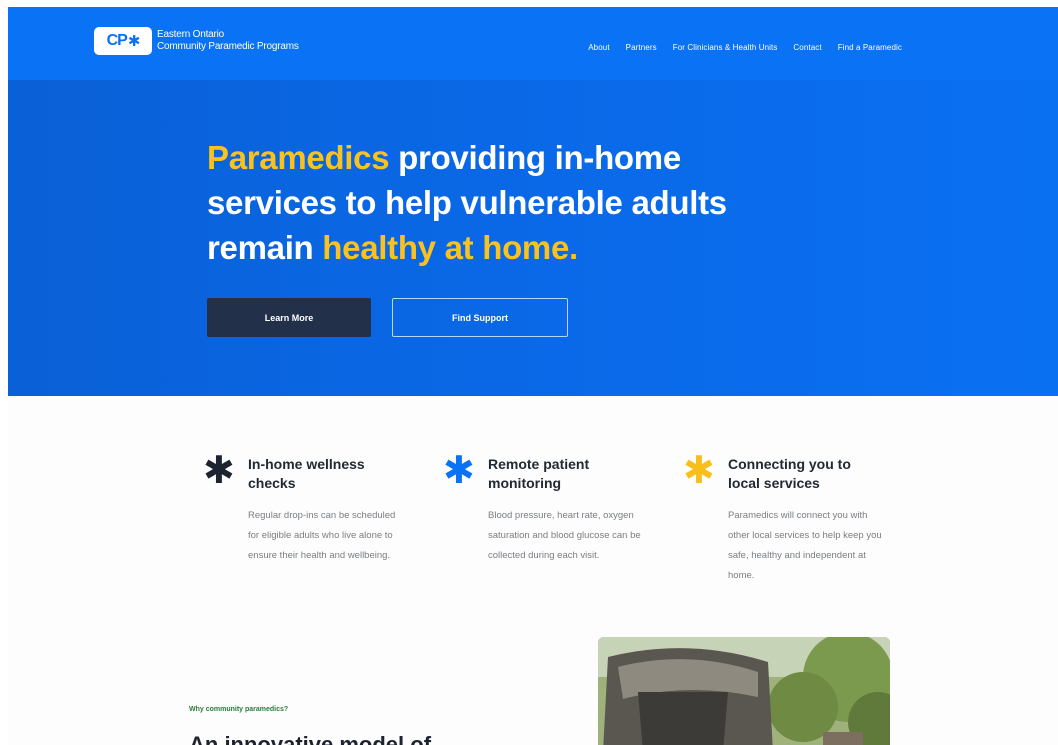 This screenshot has width=1058, height=745. I want to click on paramedic-photo, so click(744, 691).